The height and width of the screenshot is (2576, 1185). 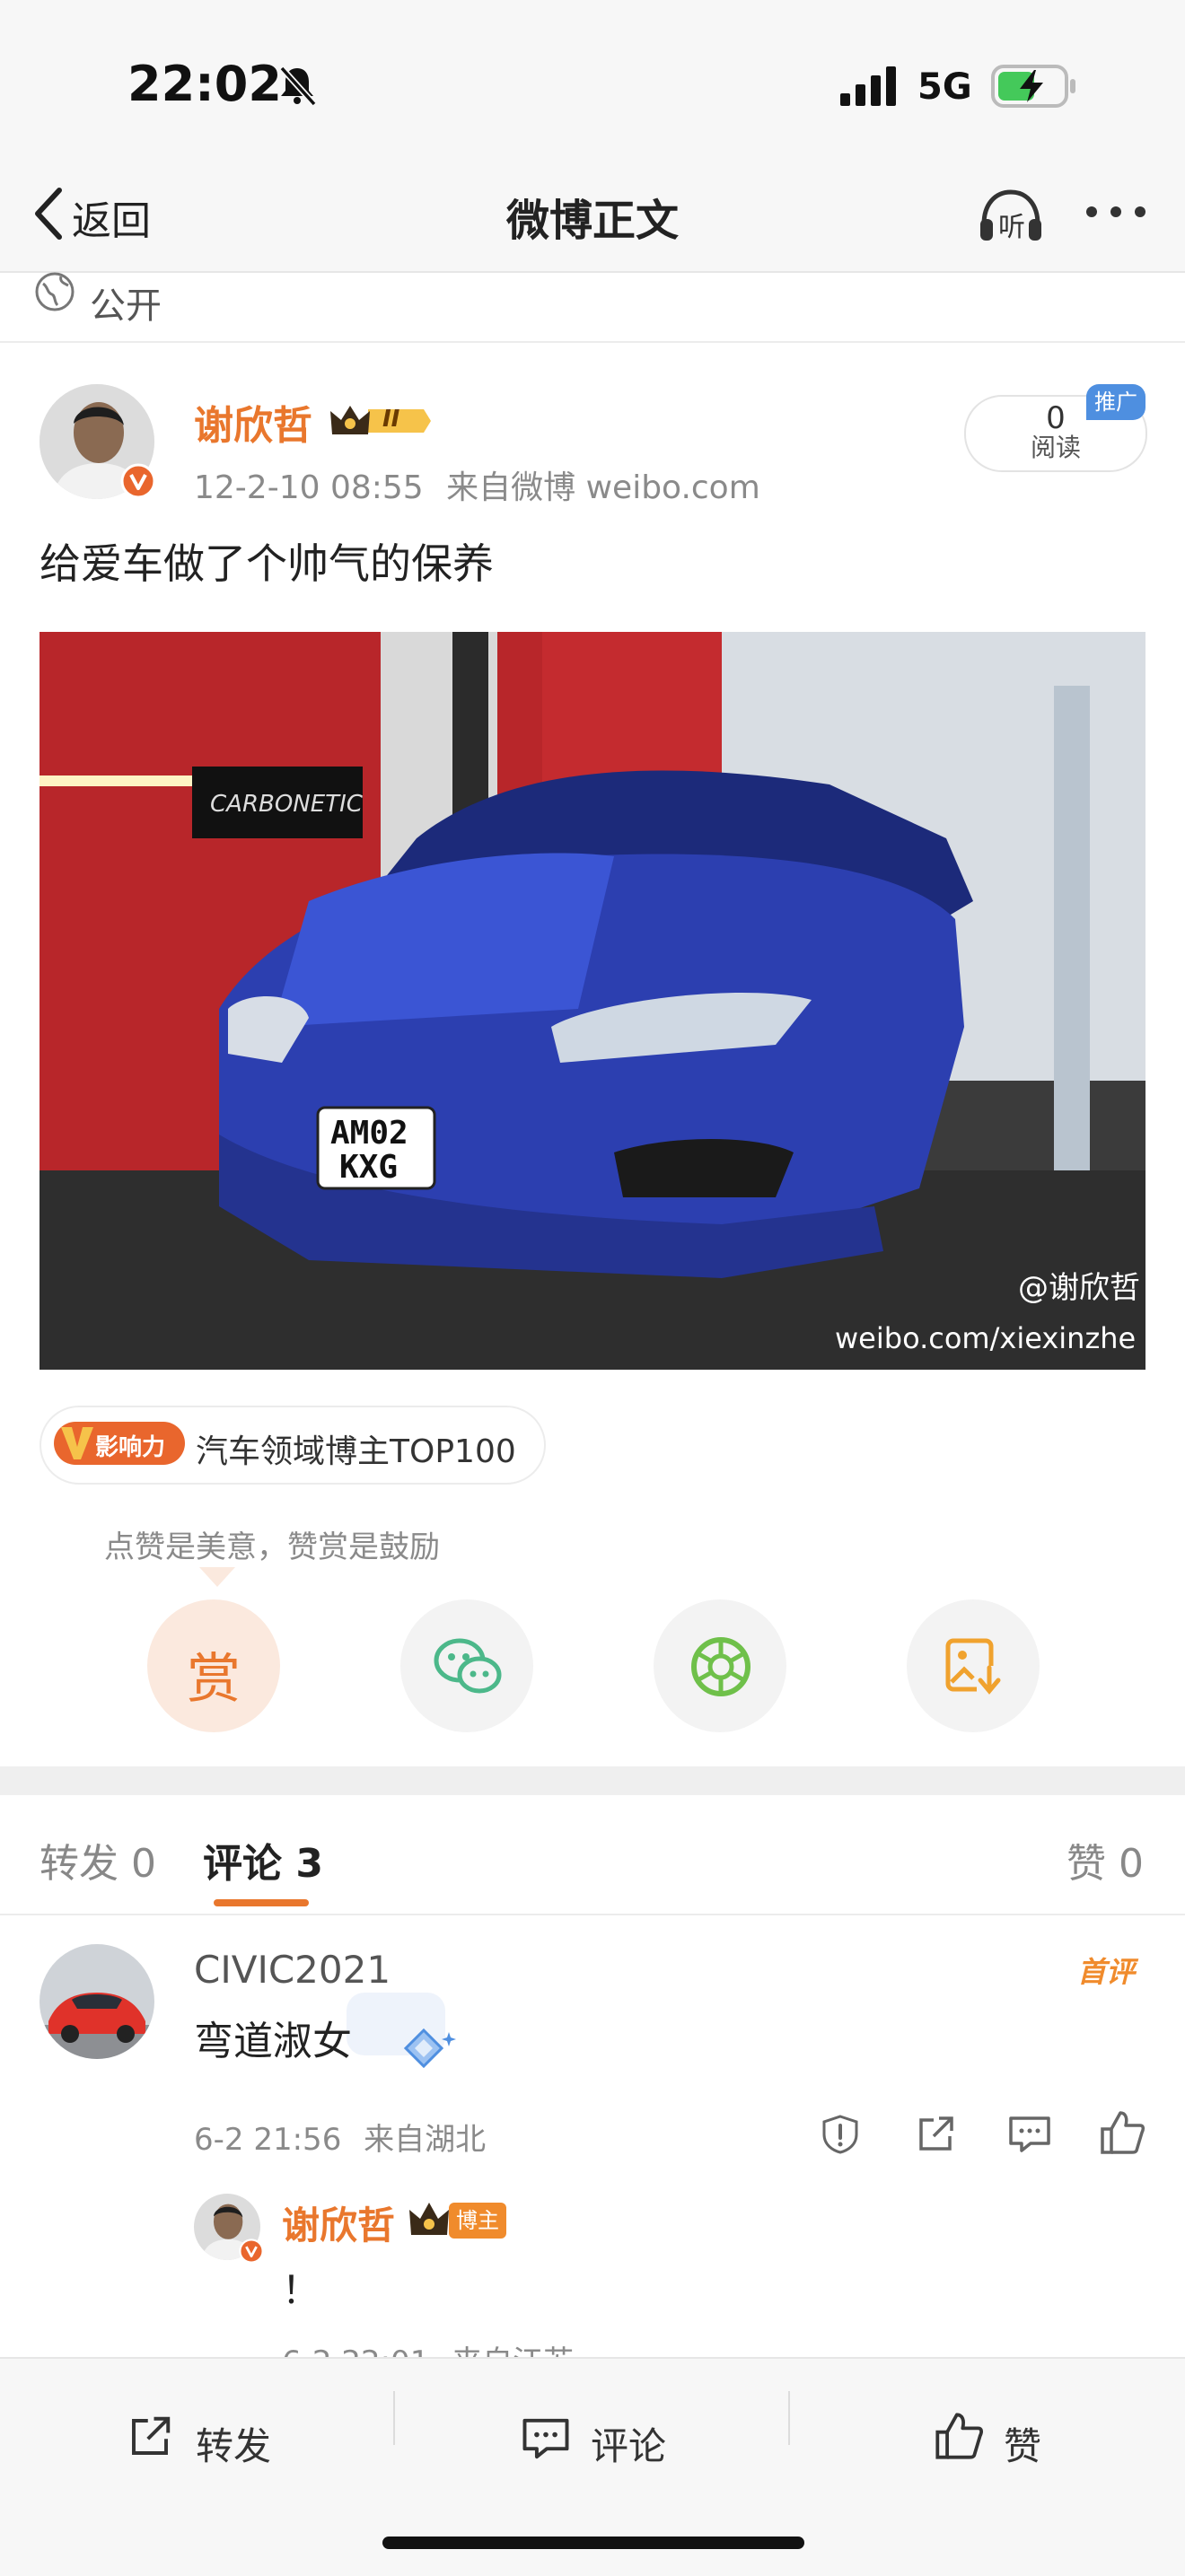 What do you see at coordinates (368, 1167) in the screenshot?
I see `plate-line2: KXG` at bounding box center [368, 1167].